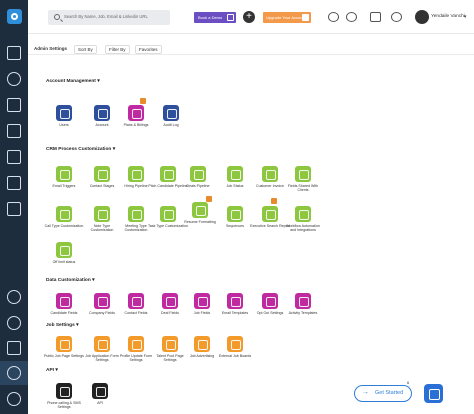 Image resolution: width=474 pixels, height=414 pixels. I want to click on email-icon, so click(64, 174).